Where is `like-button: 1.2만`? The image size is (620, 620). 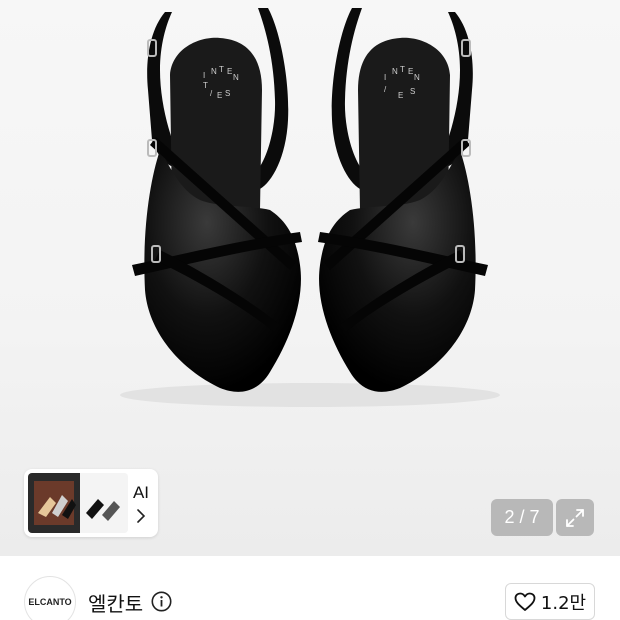 like-button: 1.2만 is located at coordinates (550, 601).